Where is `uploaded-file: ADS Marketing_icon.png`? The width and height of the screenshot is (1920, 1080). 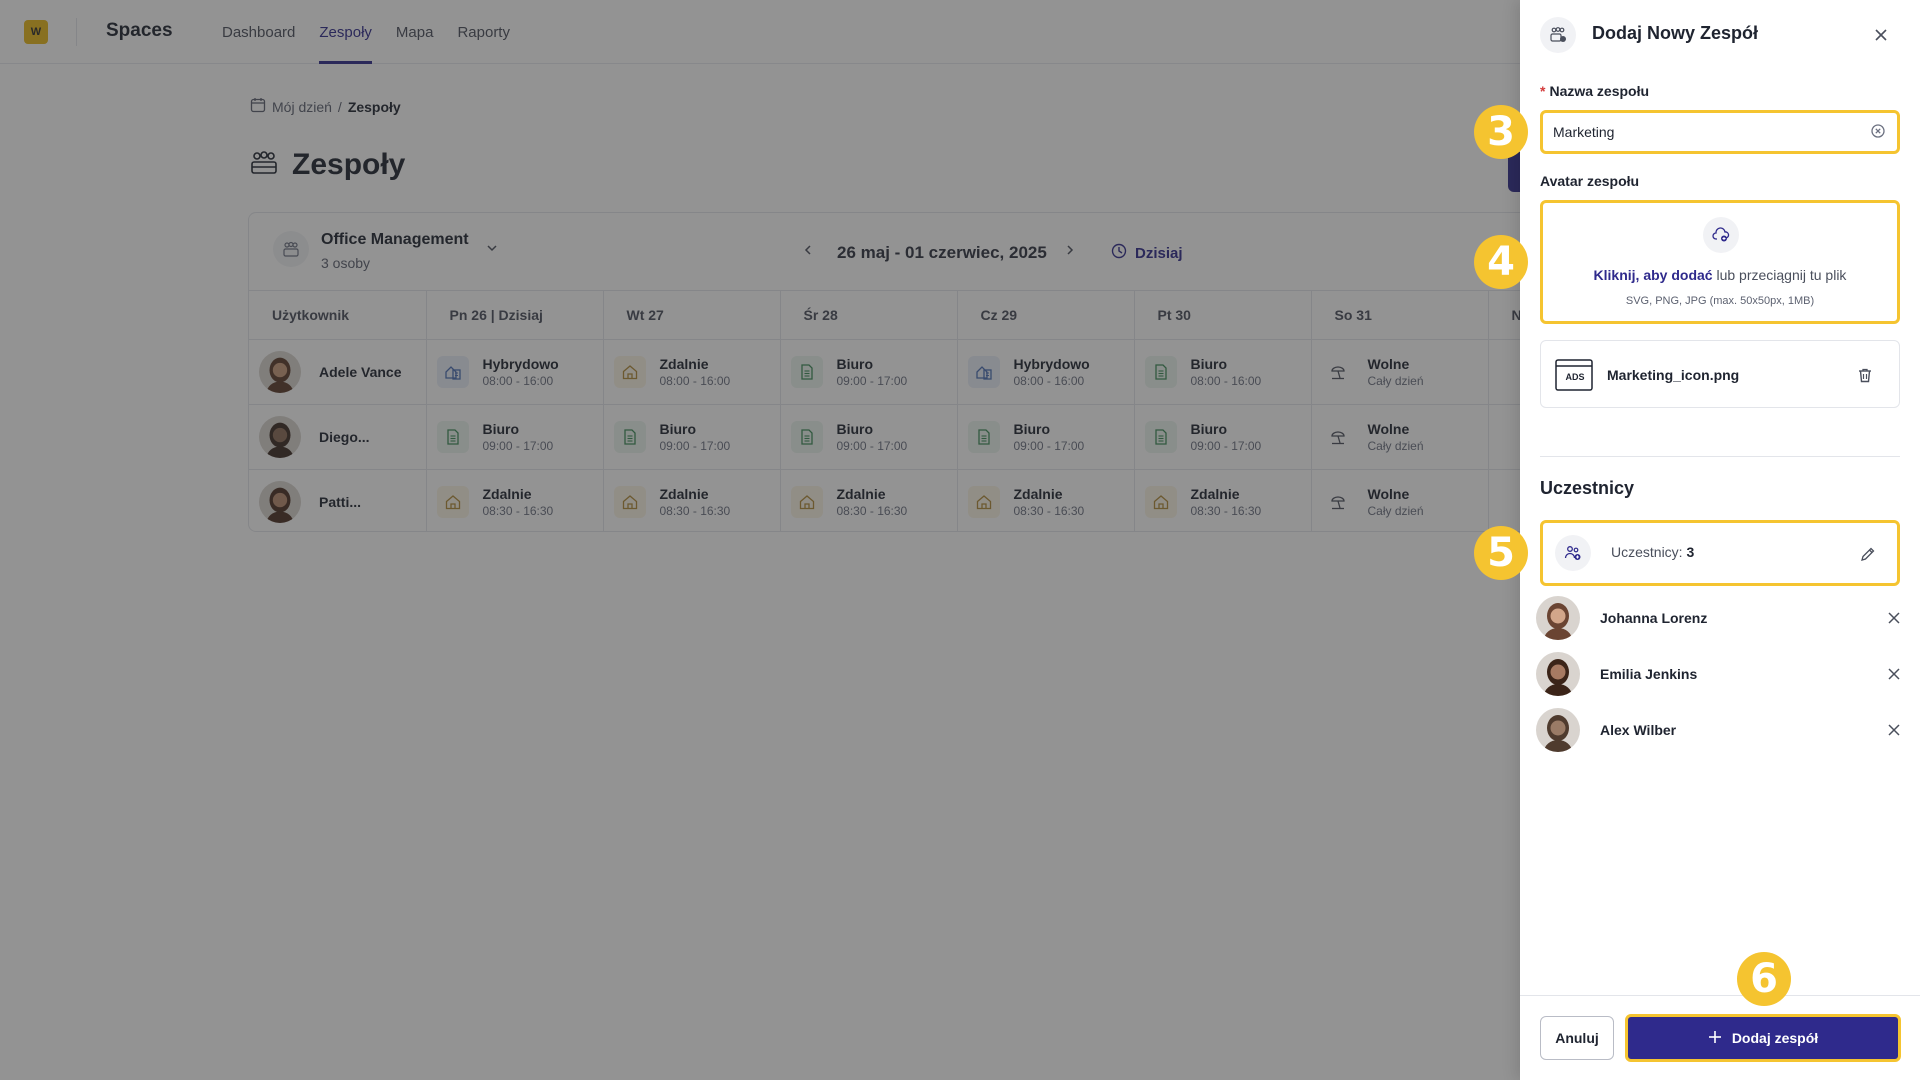 uploaded-file: ADS Marketing_icon.png is located at coordinates (1720, 374).